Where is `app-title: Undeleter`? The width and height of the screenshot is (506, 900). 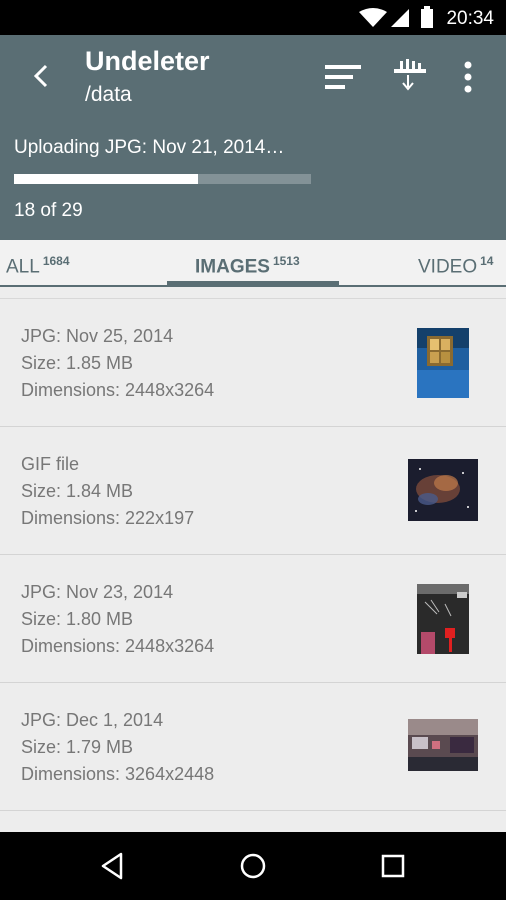 app-title: Undeleter is located at coordinates (147, 61).